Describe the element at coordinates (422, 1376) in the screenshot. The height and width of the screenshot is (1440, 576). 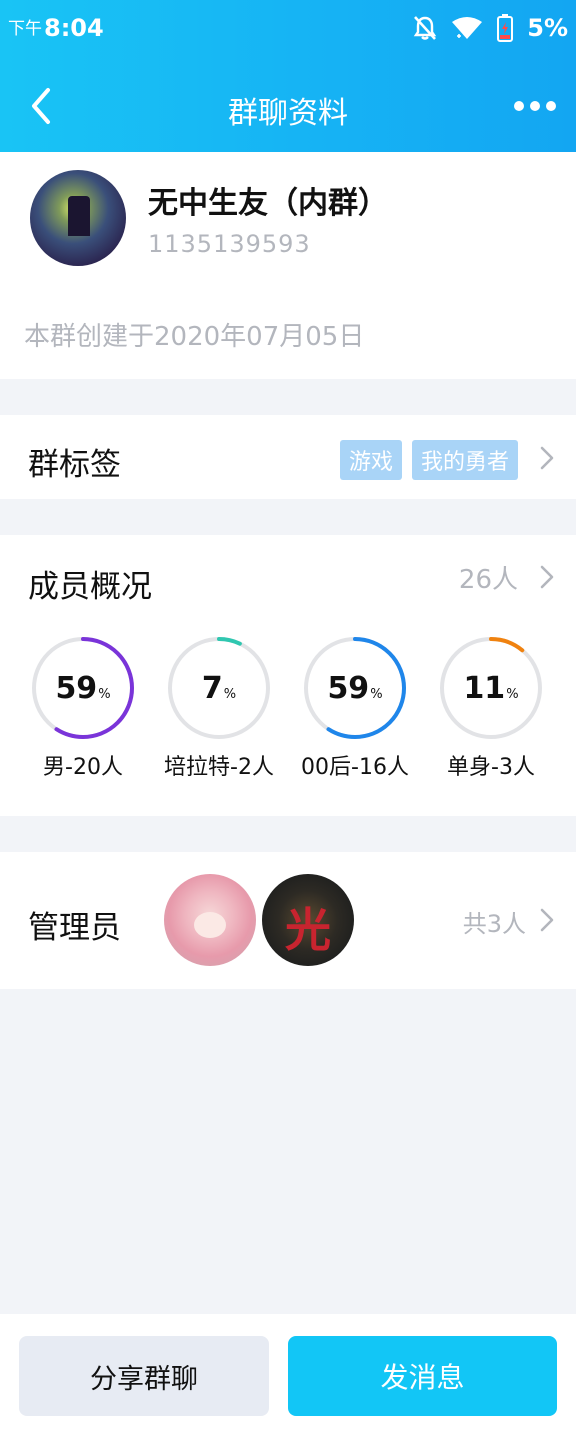
I see `send-message-button: 发消息` at that location.